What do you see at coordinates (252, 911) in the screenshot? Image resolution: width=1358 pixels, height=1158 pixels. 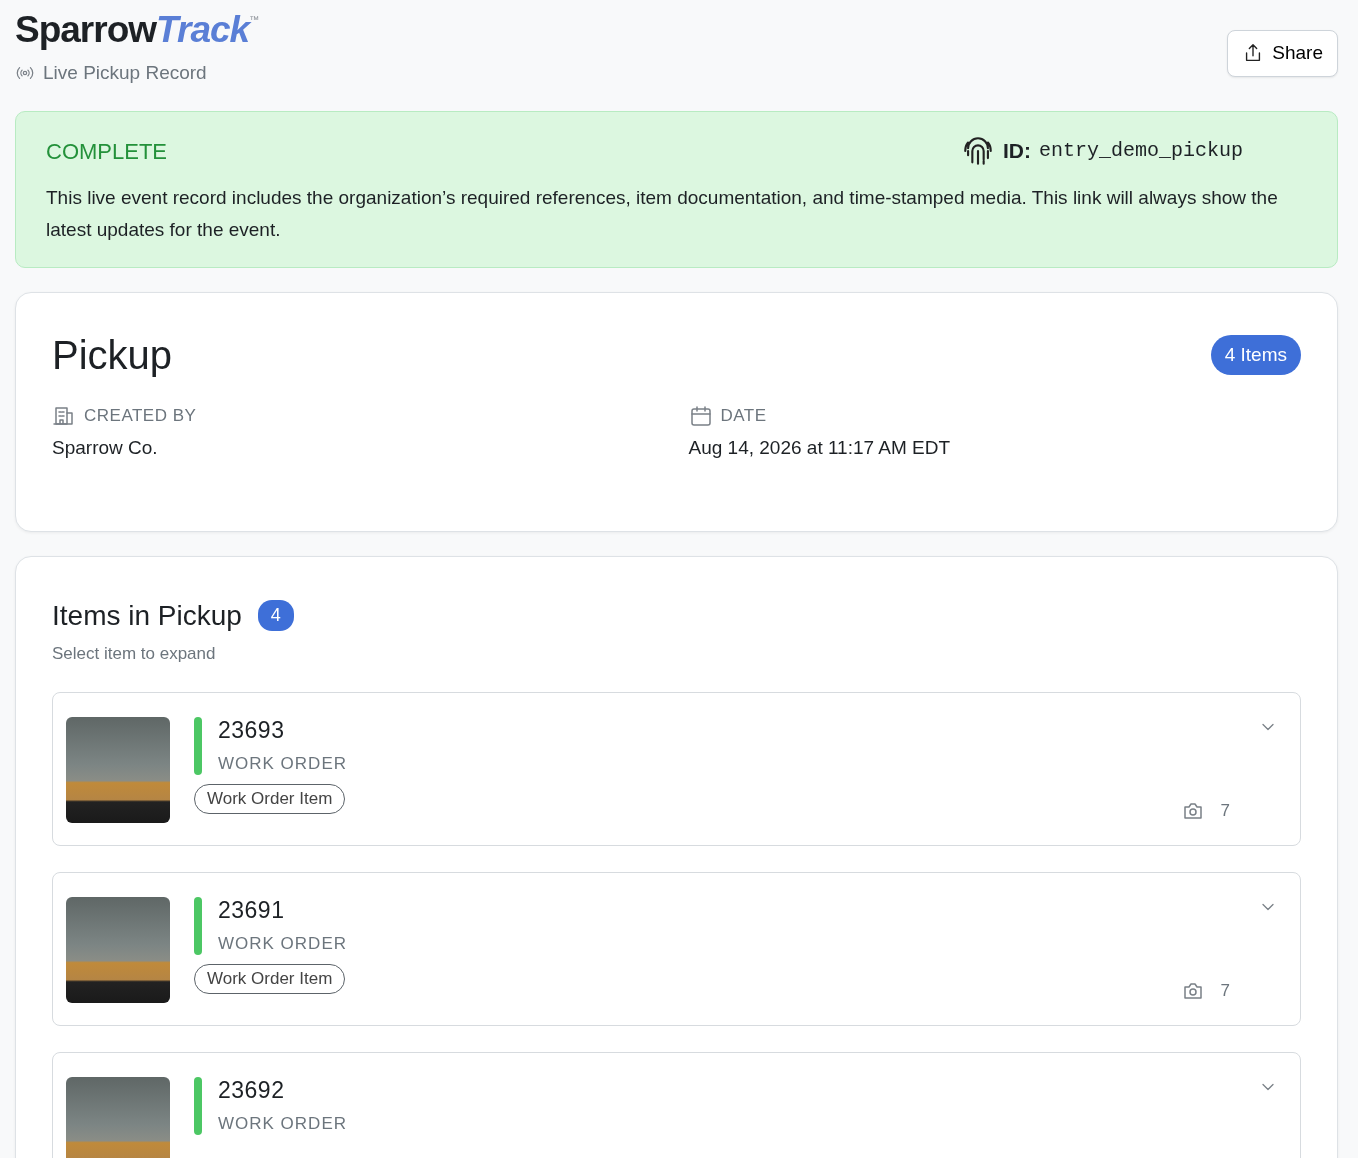 I see `item-number: 23691` at bounding box center [252, 911].